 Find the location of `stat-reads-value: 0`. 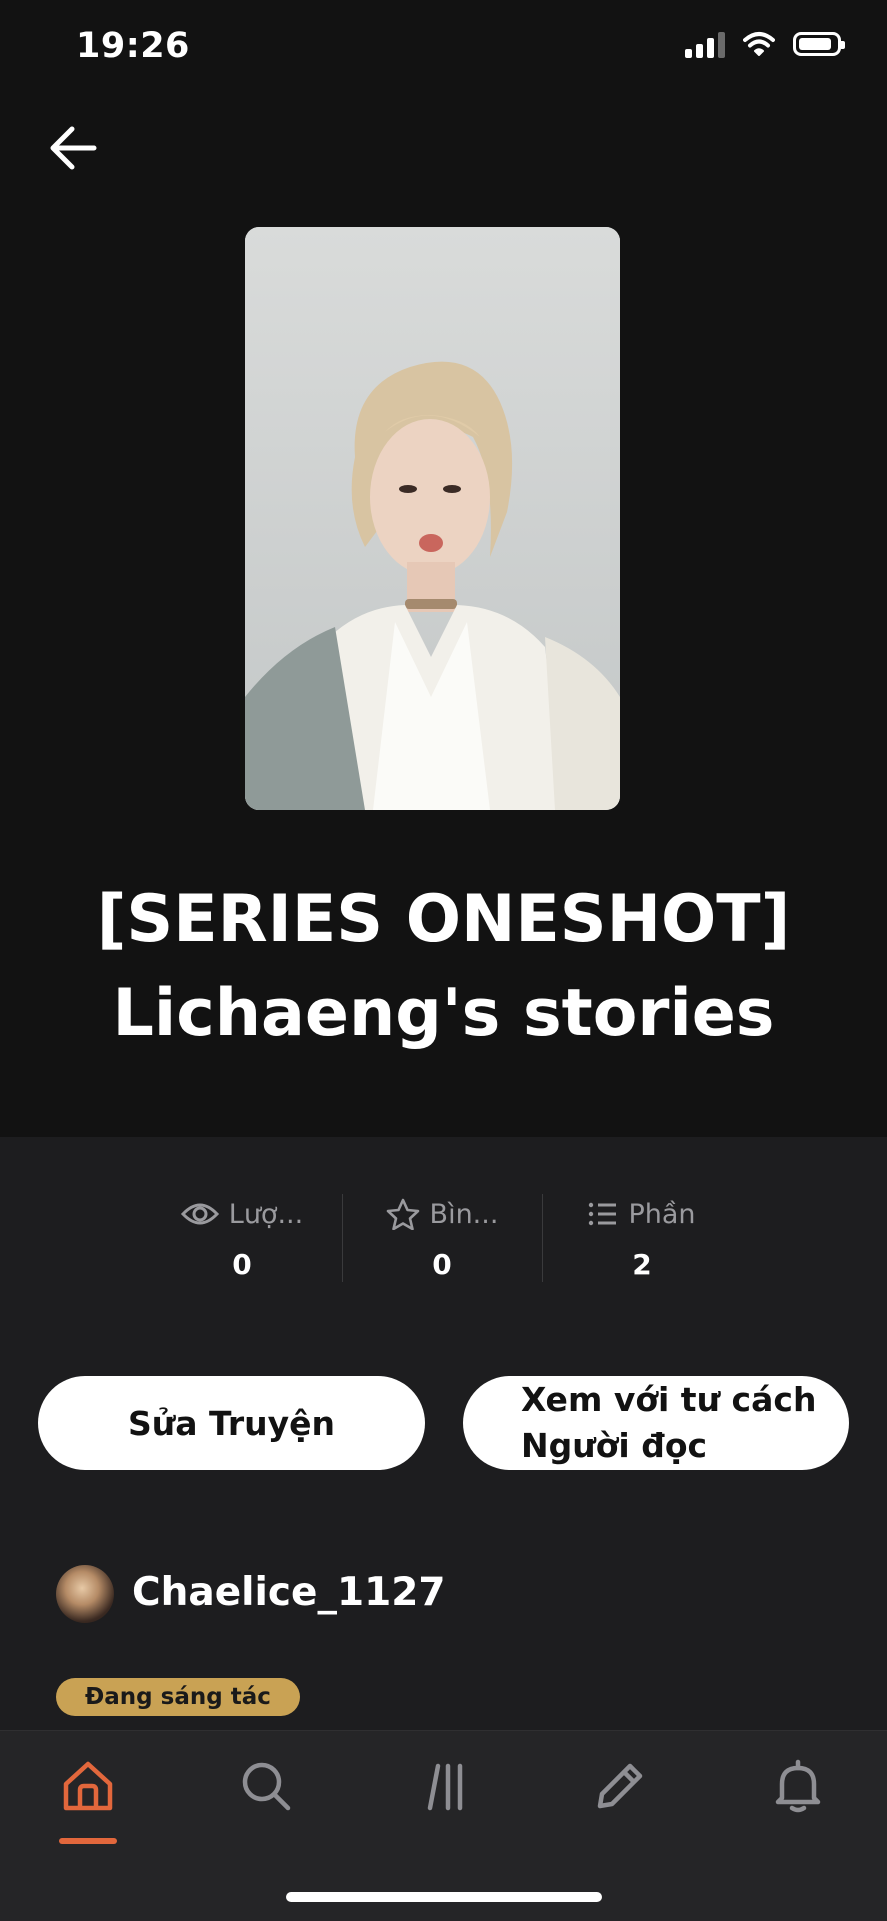

stat-reads-value: 0 is located at coordinates (242, 1264).